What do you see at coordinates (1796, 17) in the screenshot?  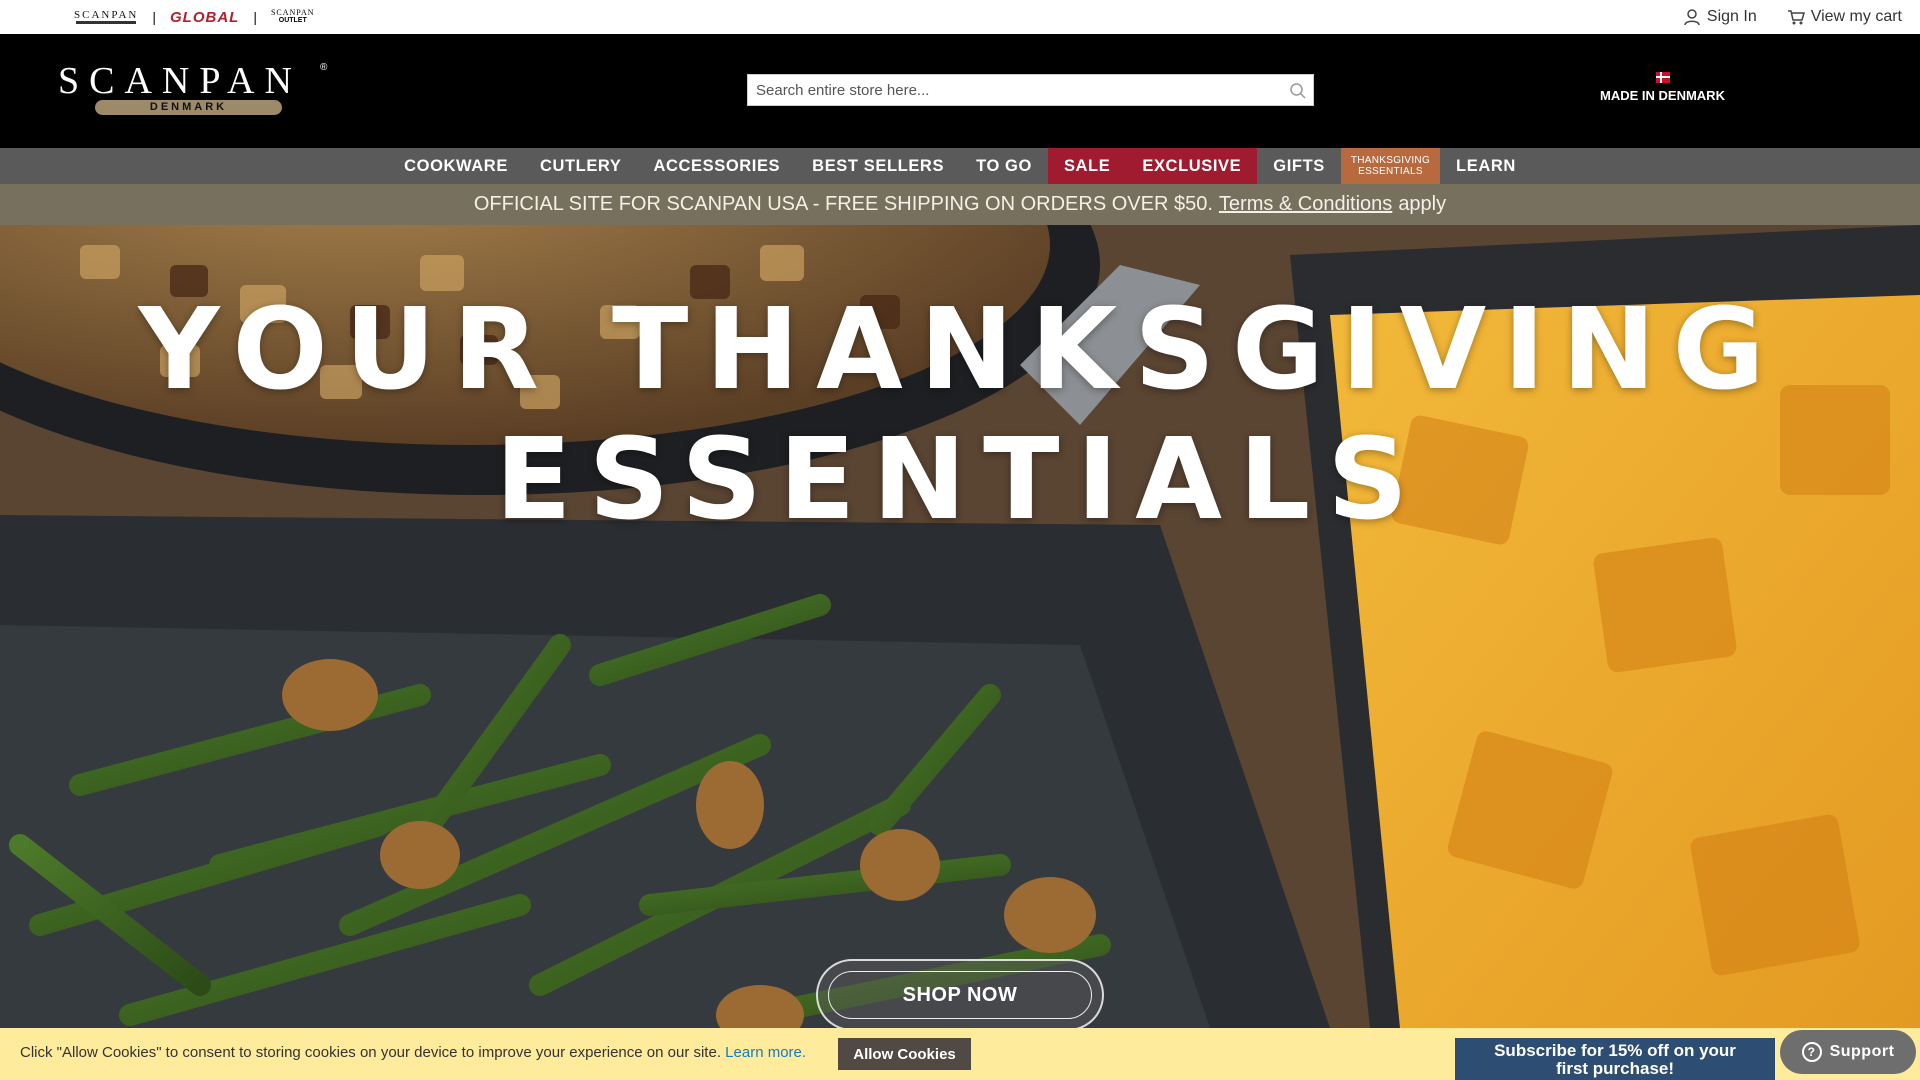 I see `cart-icon` at bounding box center [1796, 17].